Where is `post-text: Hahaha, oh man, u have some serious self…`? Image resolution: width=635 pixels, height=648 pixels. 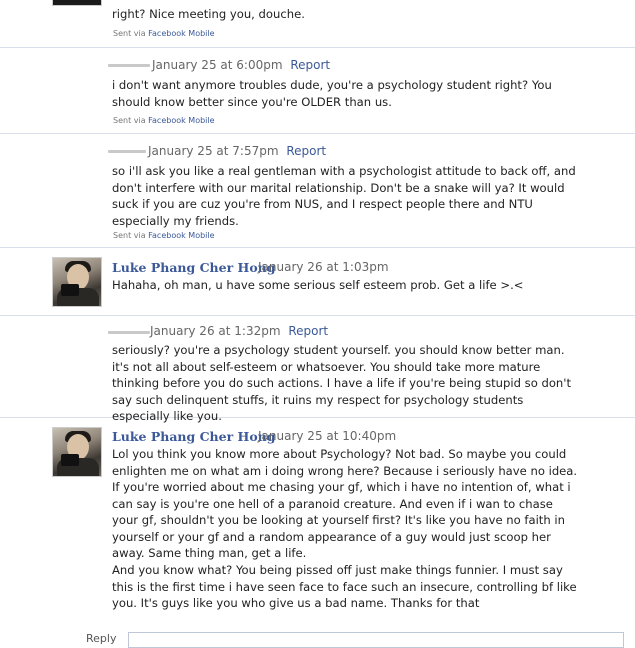 post-text: Hahaha, oh man, u have some serious self… is located at coordinates (318, 285).